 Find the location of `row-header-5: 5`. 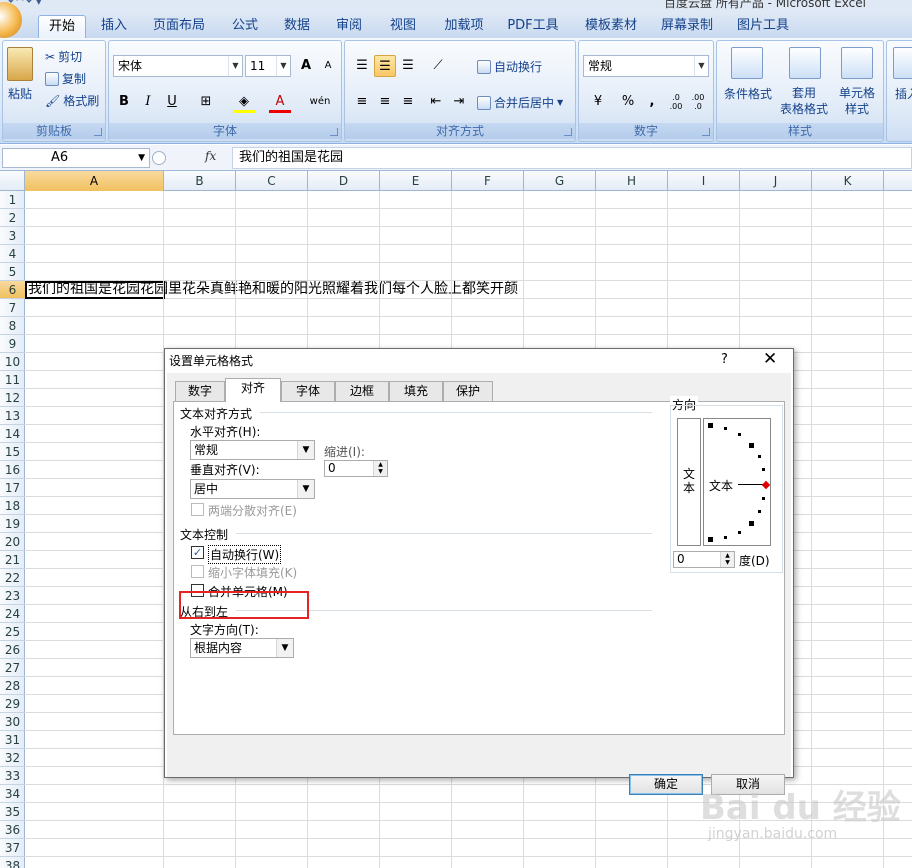

row-header-5: 5 is located at coordinates (12, 272).